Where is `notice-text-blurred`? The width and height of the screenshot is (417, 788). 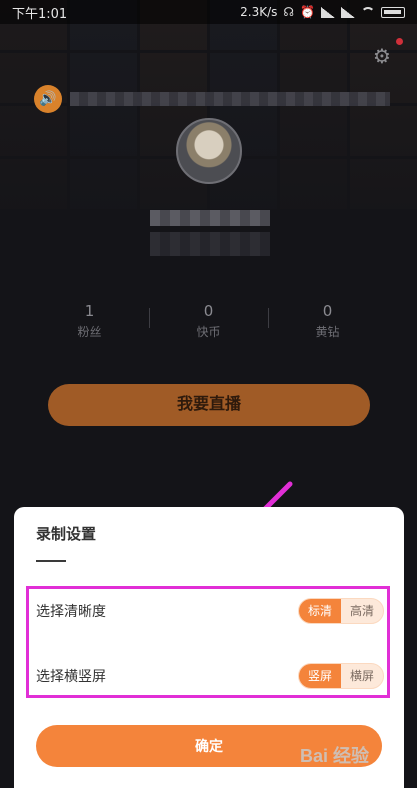 notice-text-blurred is located at coordinates (230, 99).